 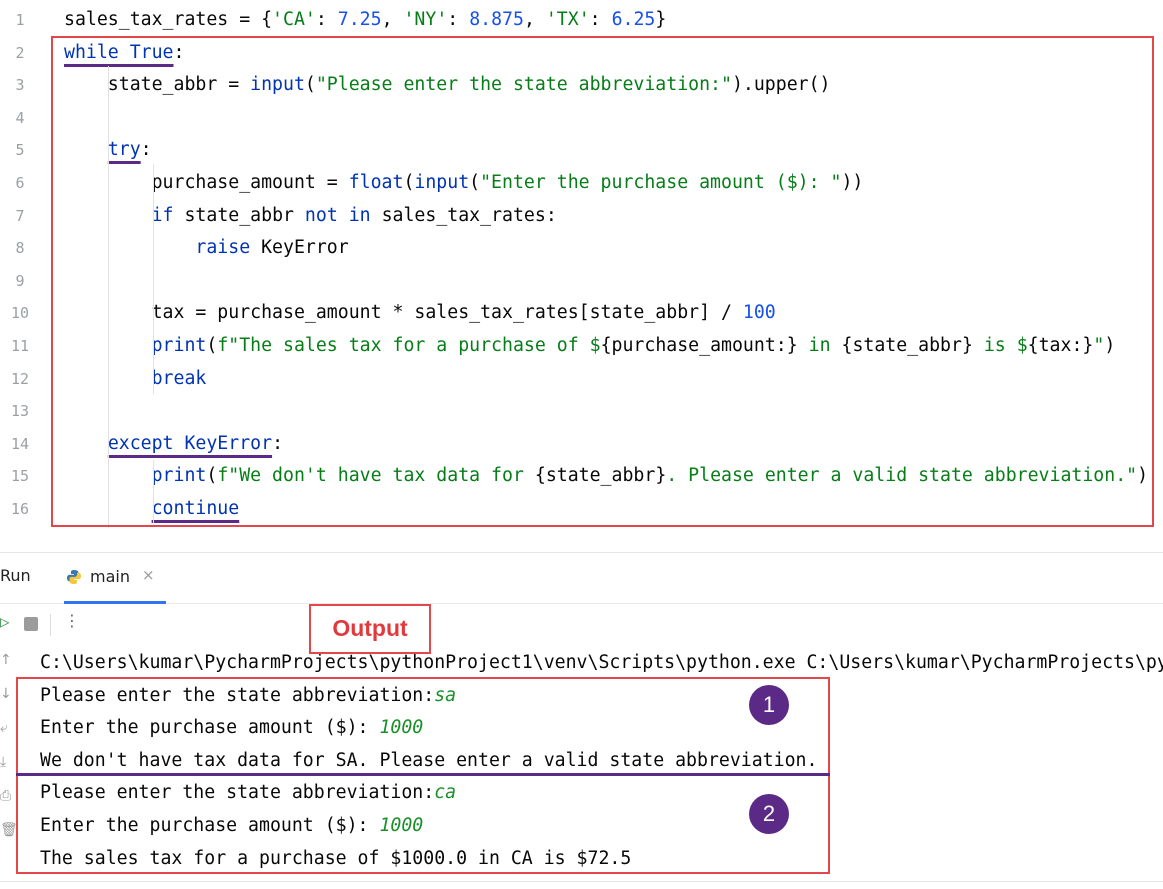 What do you see at coordinates (581, 623) in the screenshot?
I see `run-toolbar: ▷ ⋮` at bounding box center [581, 623].